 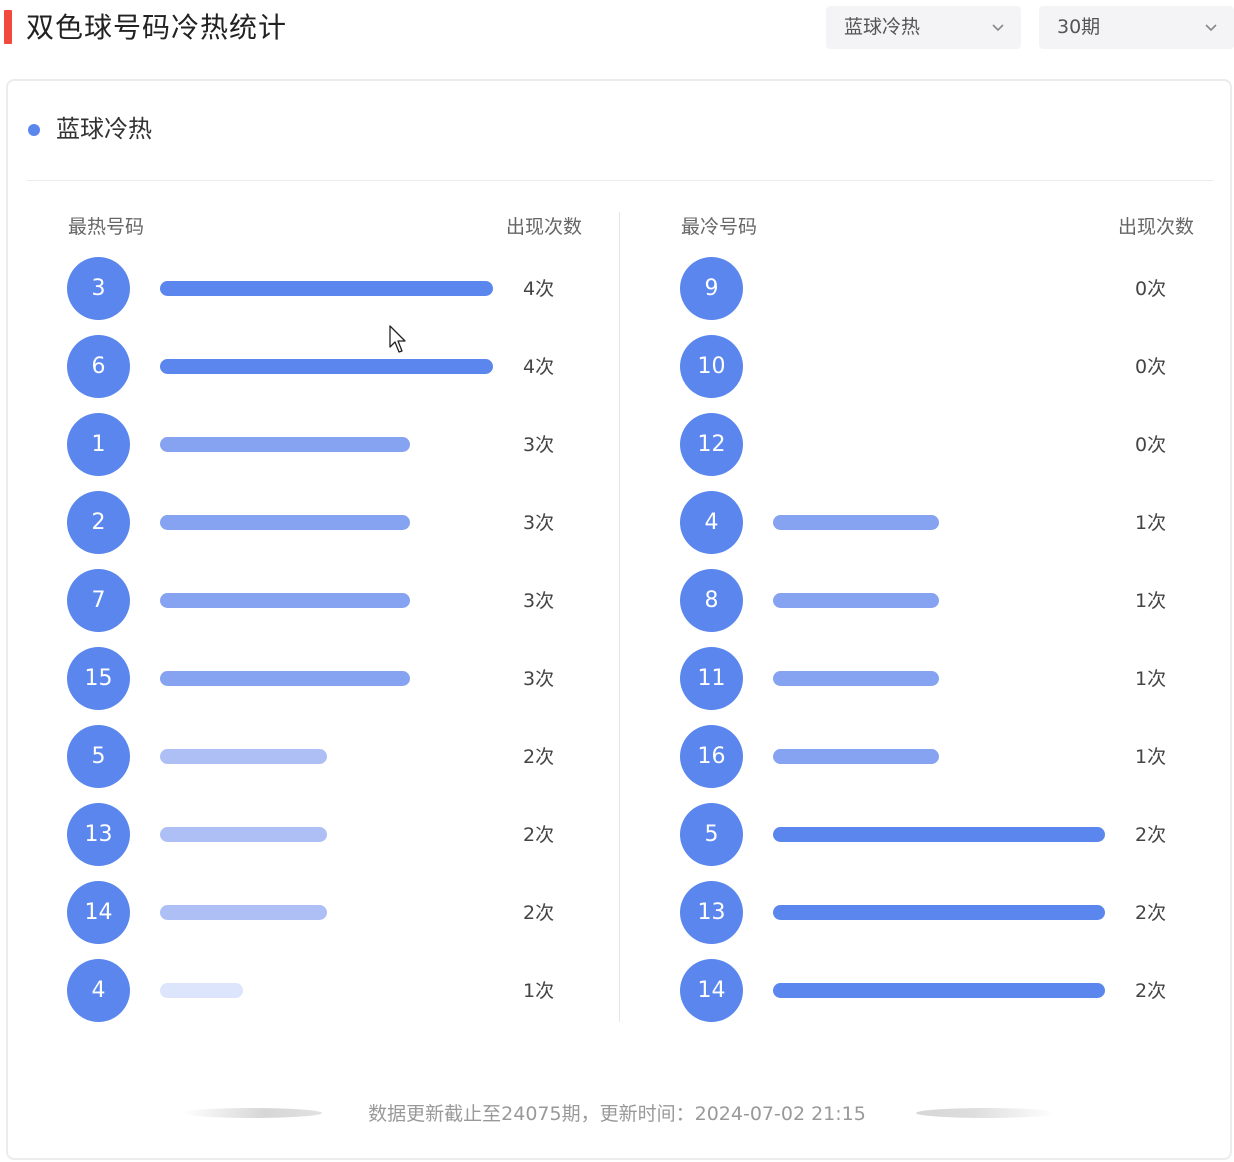 I want to click on number-ball: 8, so click(x=711, y=600).